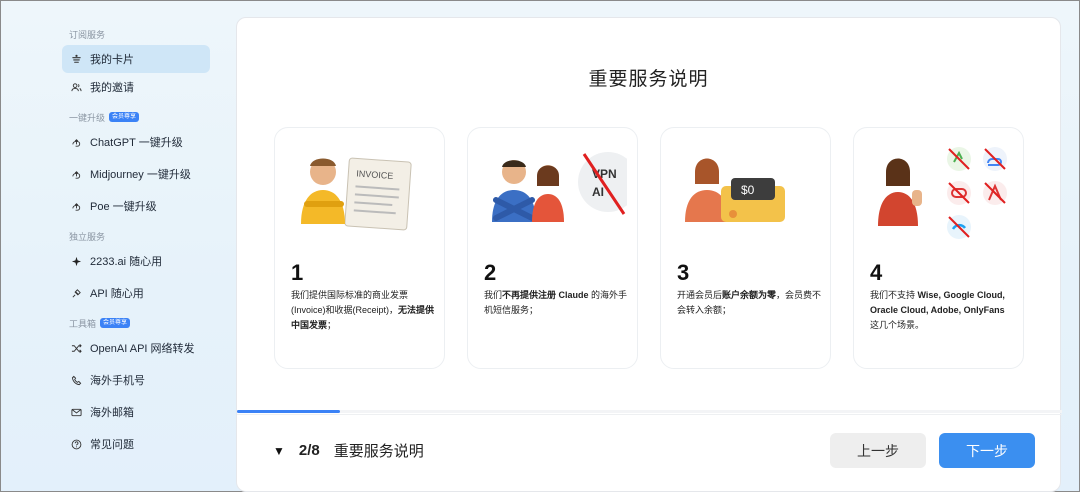 Image resolution: width=1080 pixels, height=492 pixels. I want to click on step-count: 2/8, so click(309, 450).